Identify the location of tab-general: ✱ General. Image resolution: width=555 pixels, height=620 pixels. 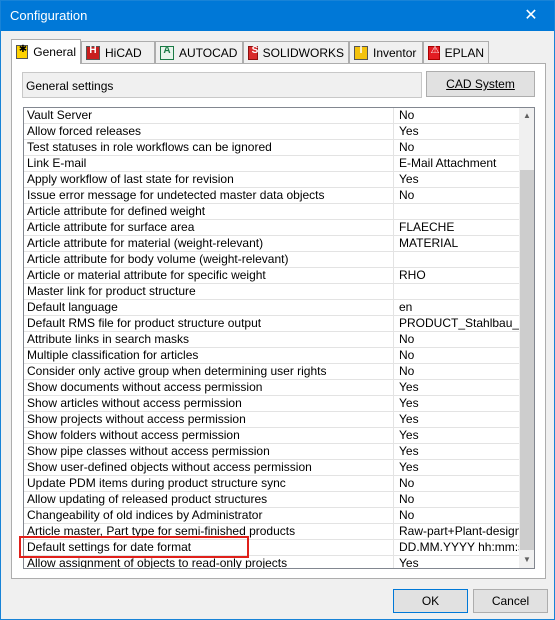
(46, 51).